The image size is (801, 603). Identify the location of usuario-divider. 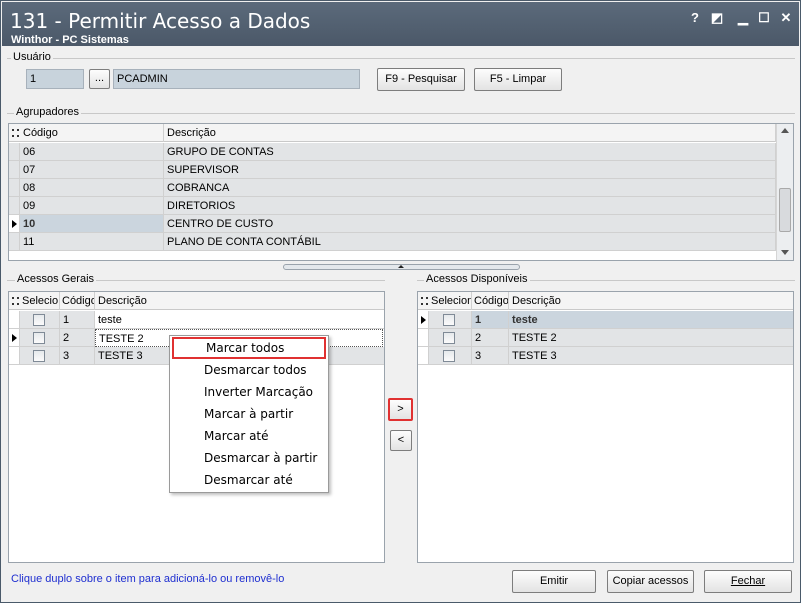
(401, 58).